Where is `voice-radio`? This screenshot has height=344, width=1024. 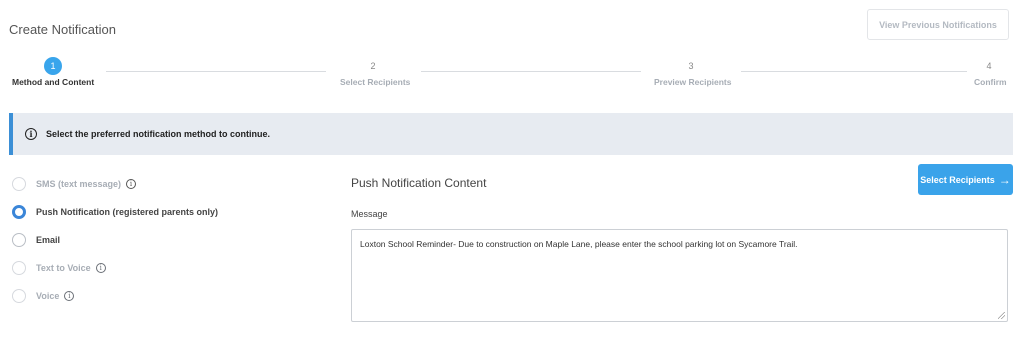 voice-radio is located at coordinates (19, 296).